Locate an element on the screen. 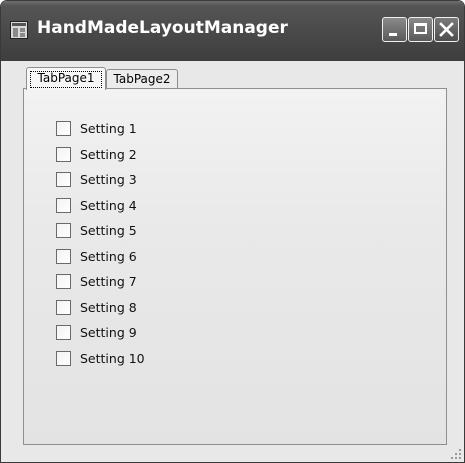  application-window-icon is located at coordinates (19, 30).